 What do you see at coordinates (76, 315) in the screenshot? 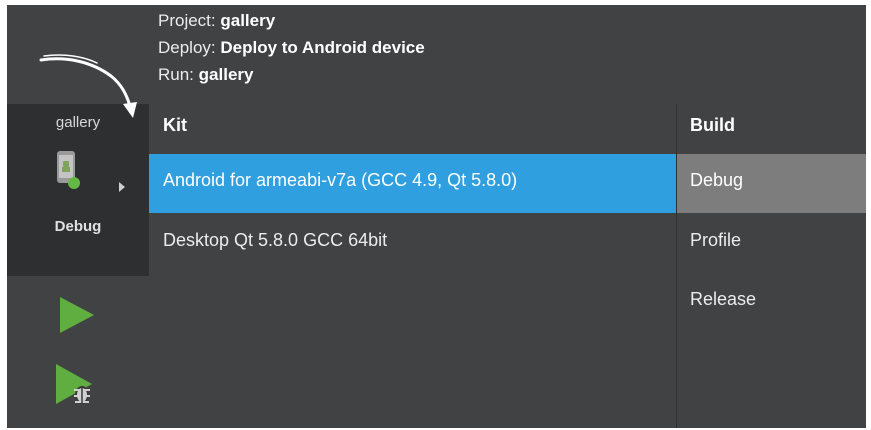
I see `run-button` at bounding box center [76, 315].